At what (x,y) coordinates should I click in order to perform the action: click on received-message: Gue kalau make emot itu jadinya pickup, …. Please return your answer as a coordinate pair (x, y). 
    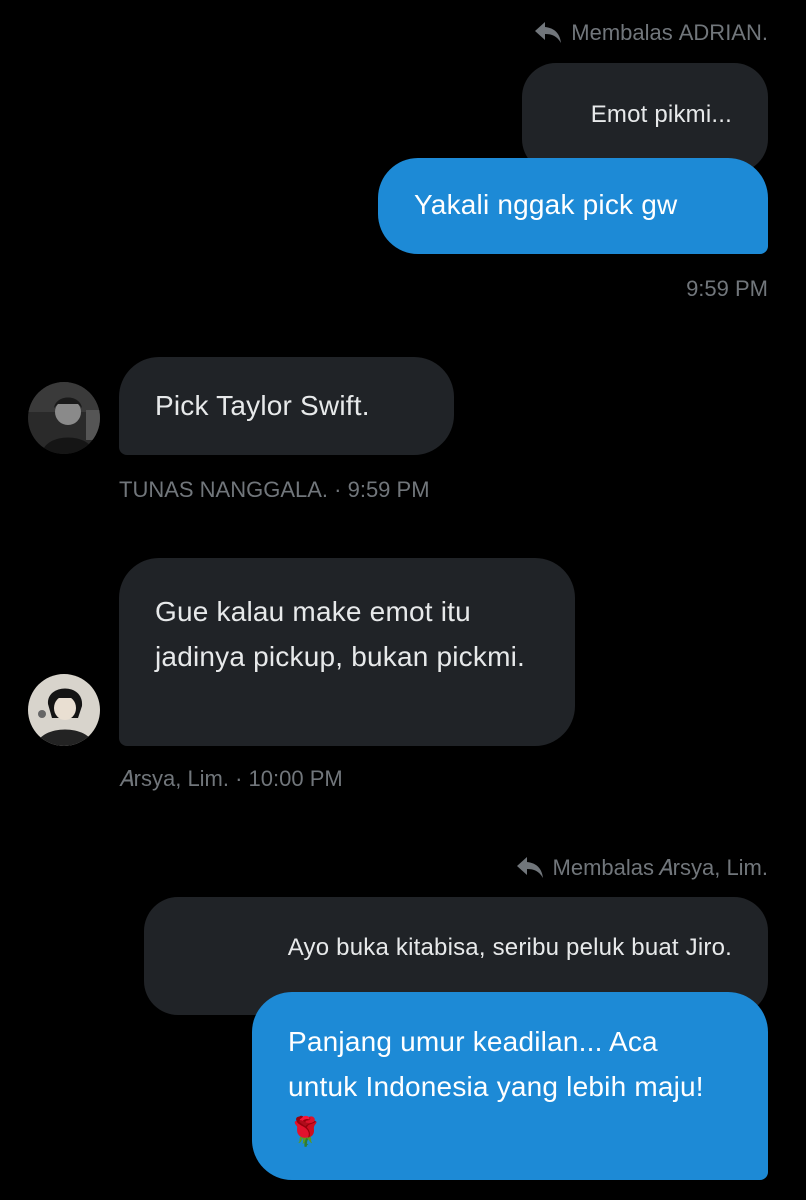
    Looking at the image, I should click on (347, 652).